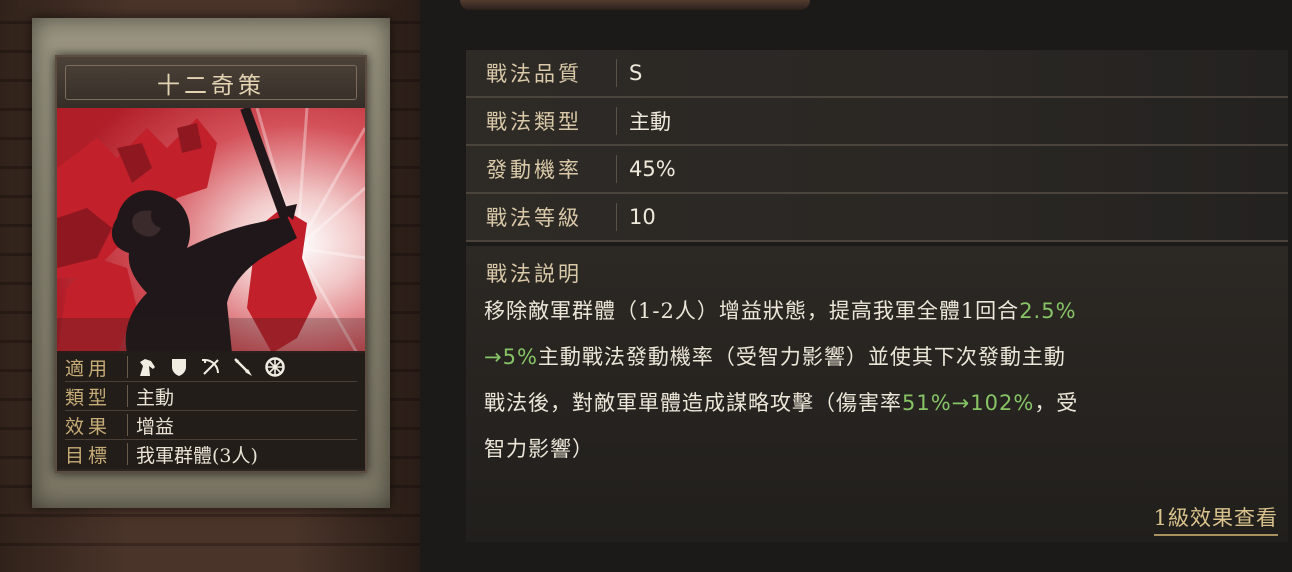  What do you see at coordinates (534, 170) in the screenshot?
I see `attr-key: 發動機率` at bounding box center [534, 170].